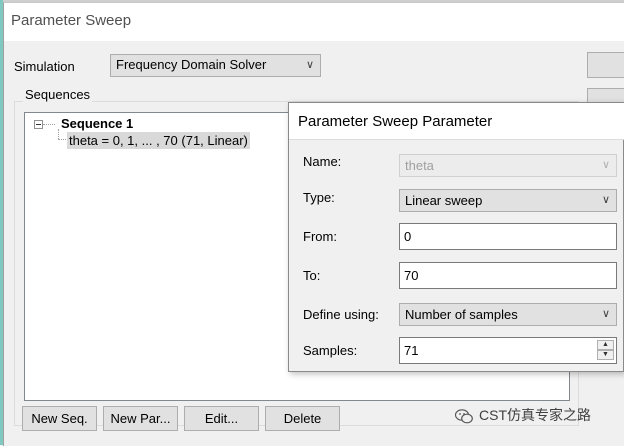 The image size is (624, 446). Describe the element at coordinates (411, 350) in the screenshot. I see `samples-value: 71` at that location.